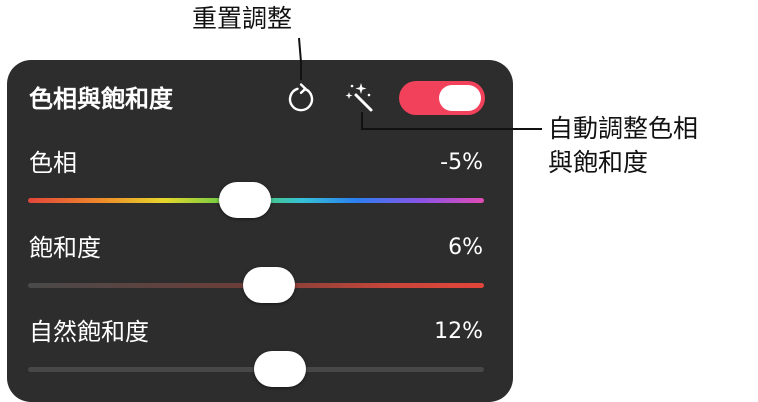  What do you see at coordinates (65, 248) in the screenshot?
I see `saturation-label: 飽和度` at bounding box center [65, 248].